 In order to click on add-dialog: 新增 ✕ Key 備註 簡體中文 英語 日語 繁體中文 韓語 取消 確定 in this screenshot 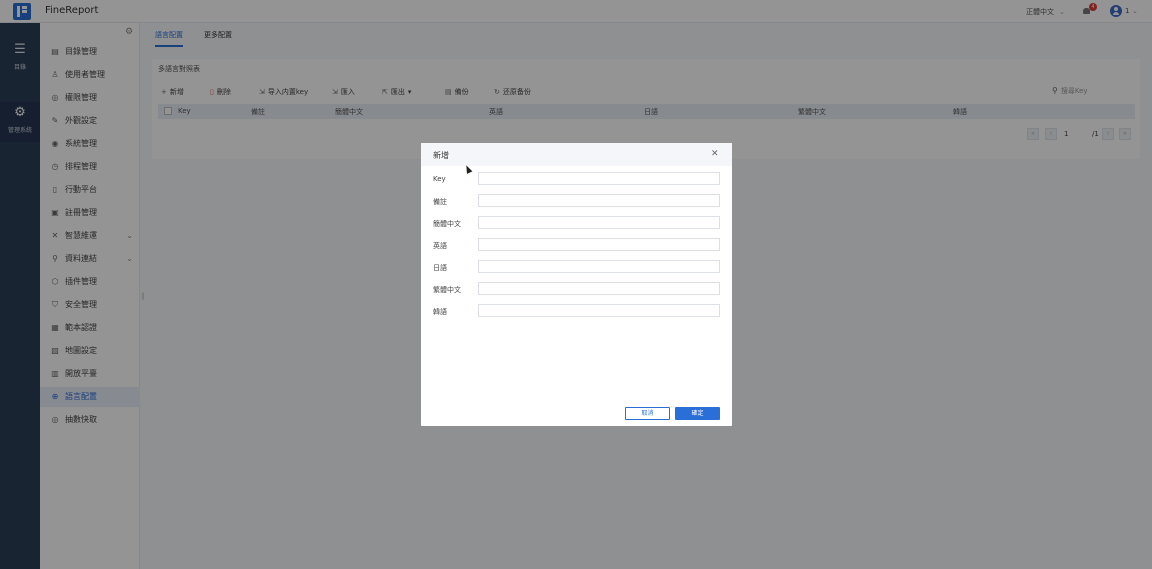, I will do `click(576, 284)`.